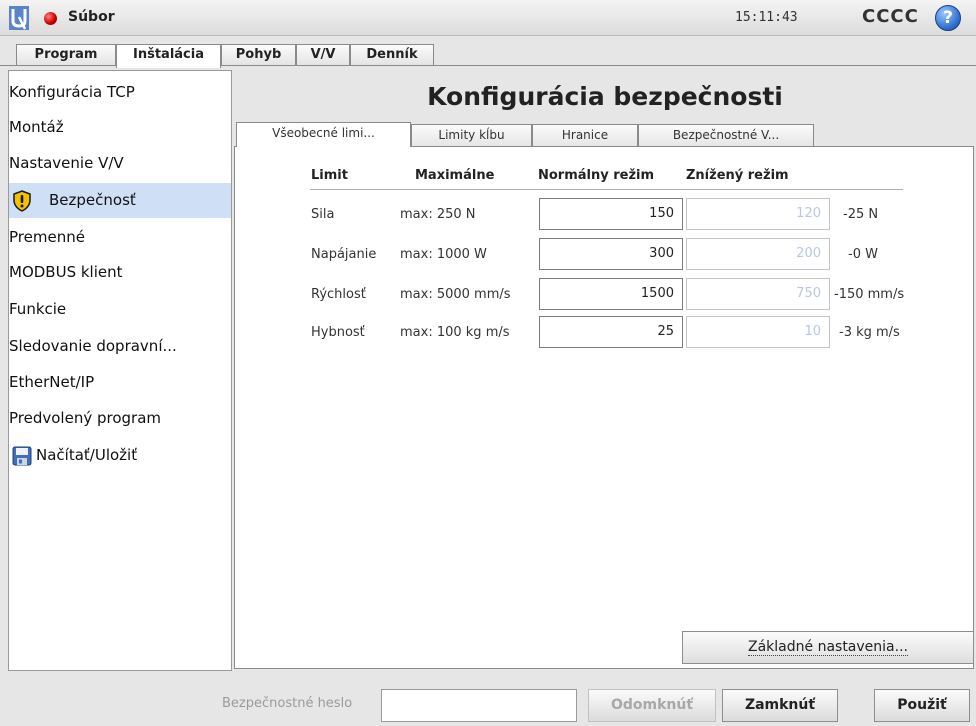 Image resolution: width=976 pixels, height=726 pixels. I want to click on ur-logo-icon, so click(19, 18).